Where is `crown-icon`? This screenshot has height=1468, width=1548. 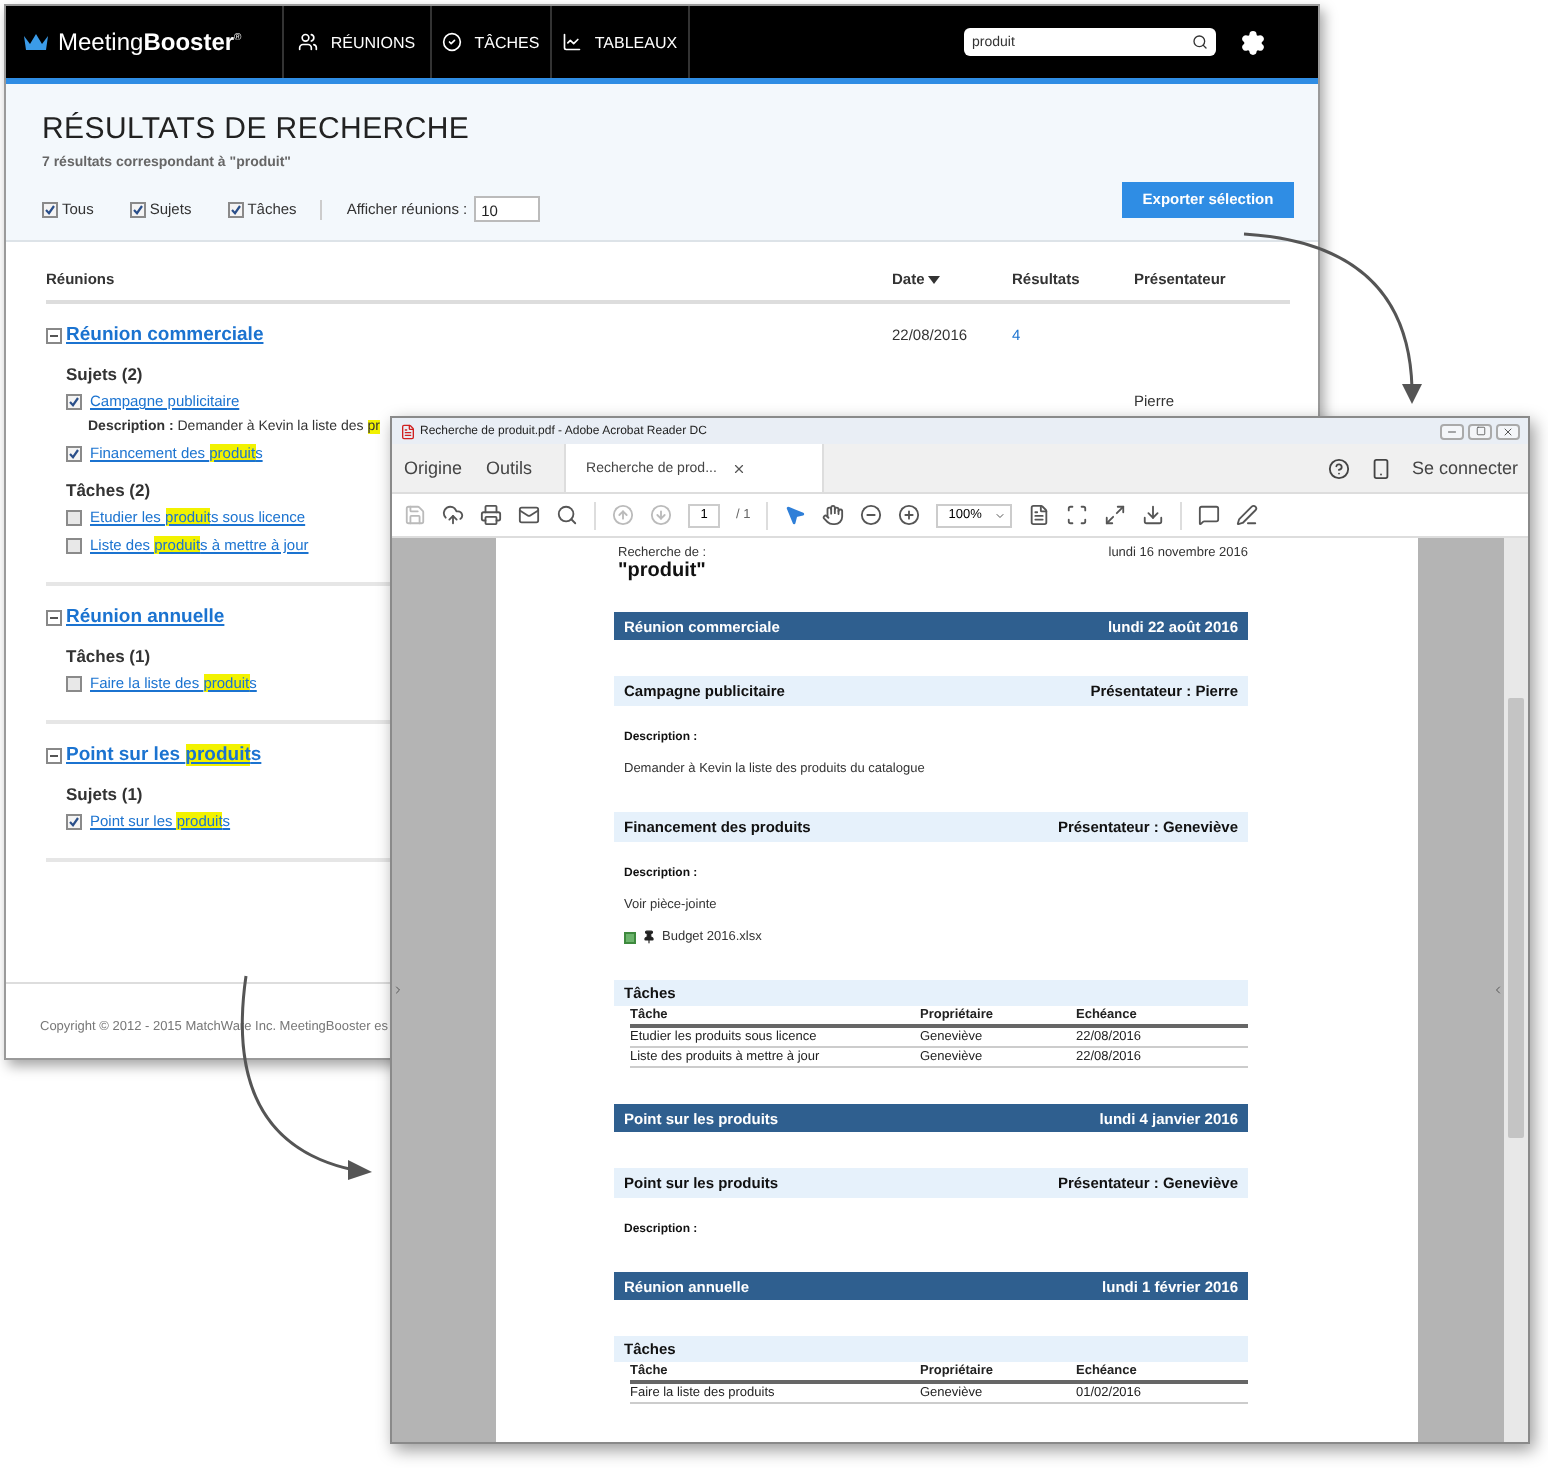
crown-icon is located at coordinates (36, 42).